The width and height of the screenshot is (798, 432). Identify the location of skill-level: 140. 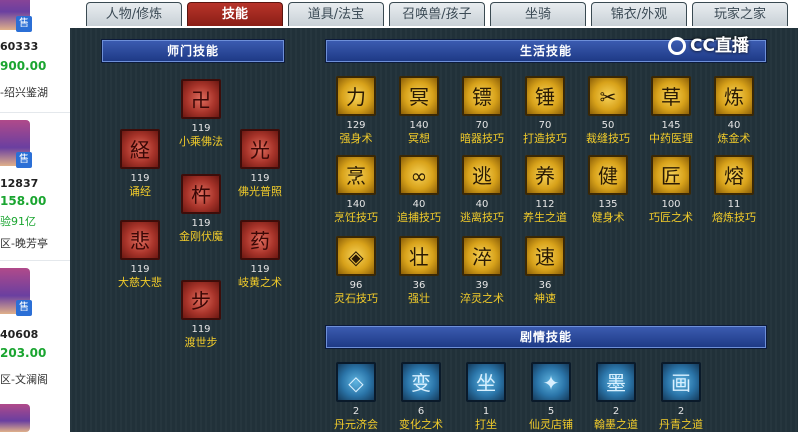
(356, 204).